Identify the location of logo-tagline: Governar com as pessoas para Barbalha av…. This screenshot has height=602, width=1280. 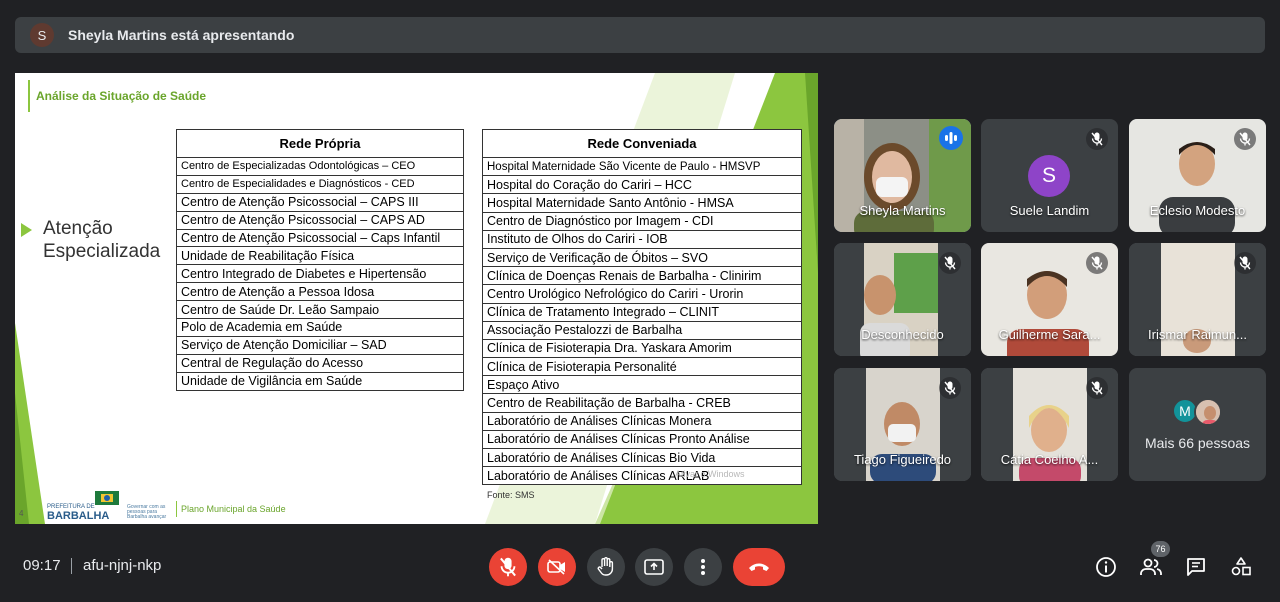
(147, 512).